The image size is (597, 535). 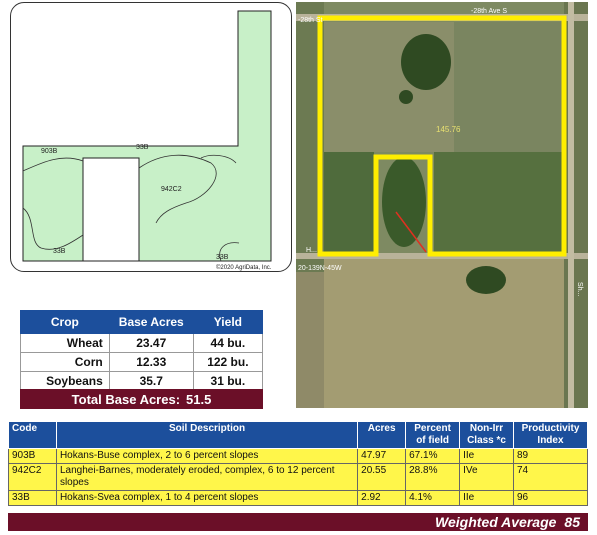 What do you see at coordinates (310, 20) in the screenshot?
I see `road-label: -28th St` at bounding box center [310, 20].